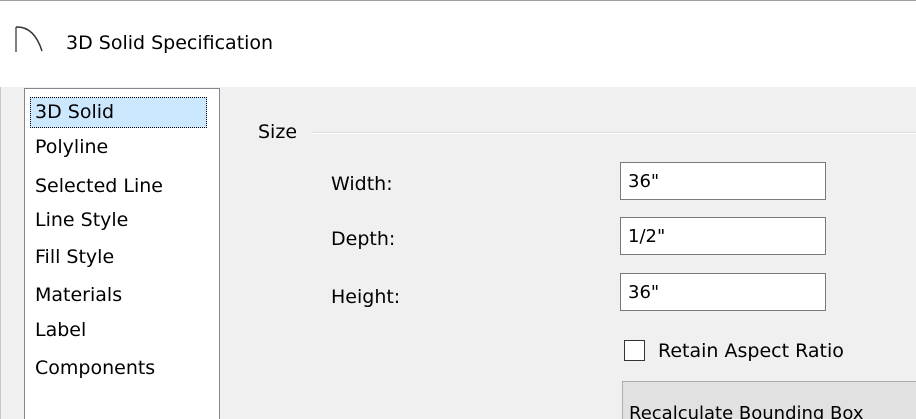  I want to click on height-field, so click(723, 292).